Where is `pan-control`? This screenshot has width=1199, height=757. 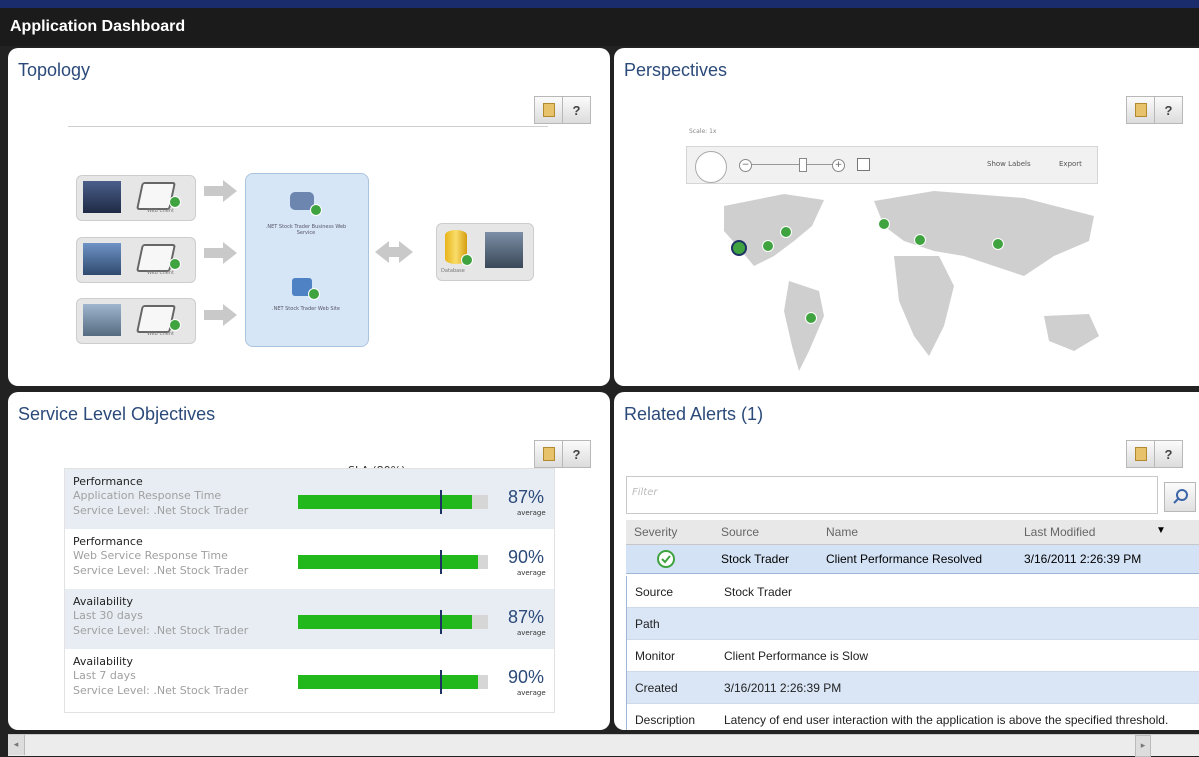 pan-control is located at coordinates (711, 167).